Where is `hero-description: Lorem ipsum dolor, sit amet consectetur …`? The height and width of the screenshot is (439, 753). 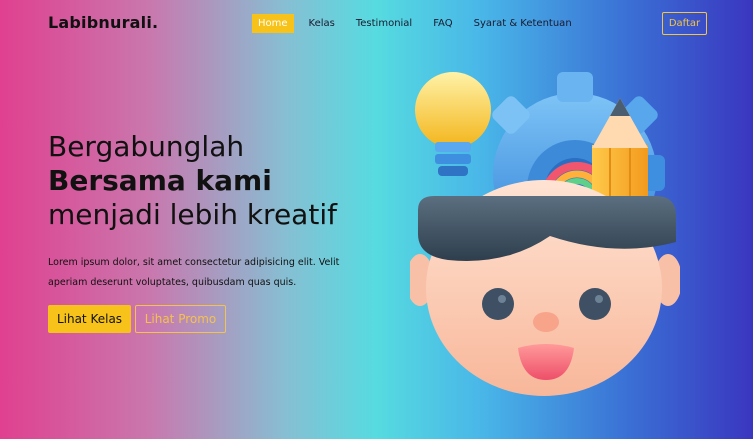 hero-description: Lorem ipsum dolor, sit amet consectetur … is located at coordinates (194, 272).